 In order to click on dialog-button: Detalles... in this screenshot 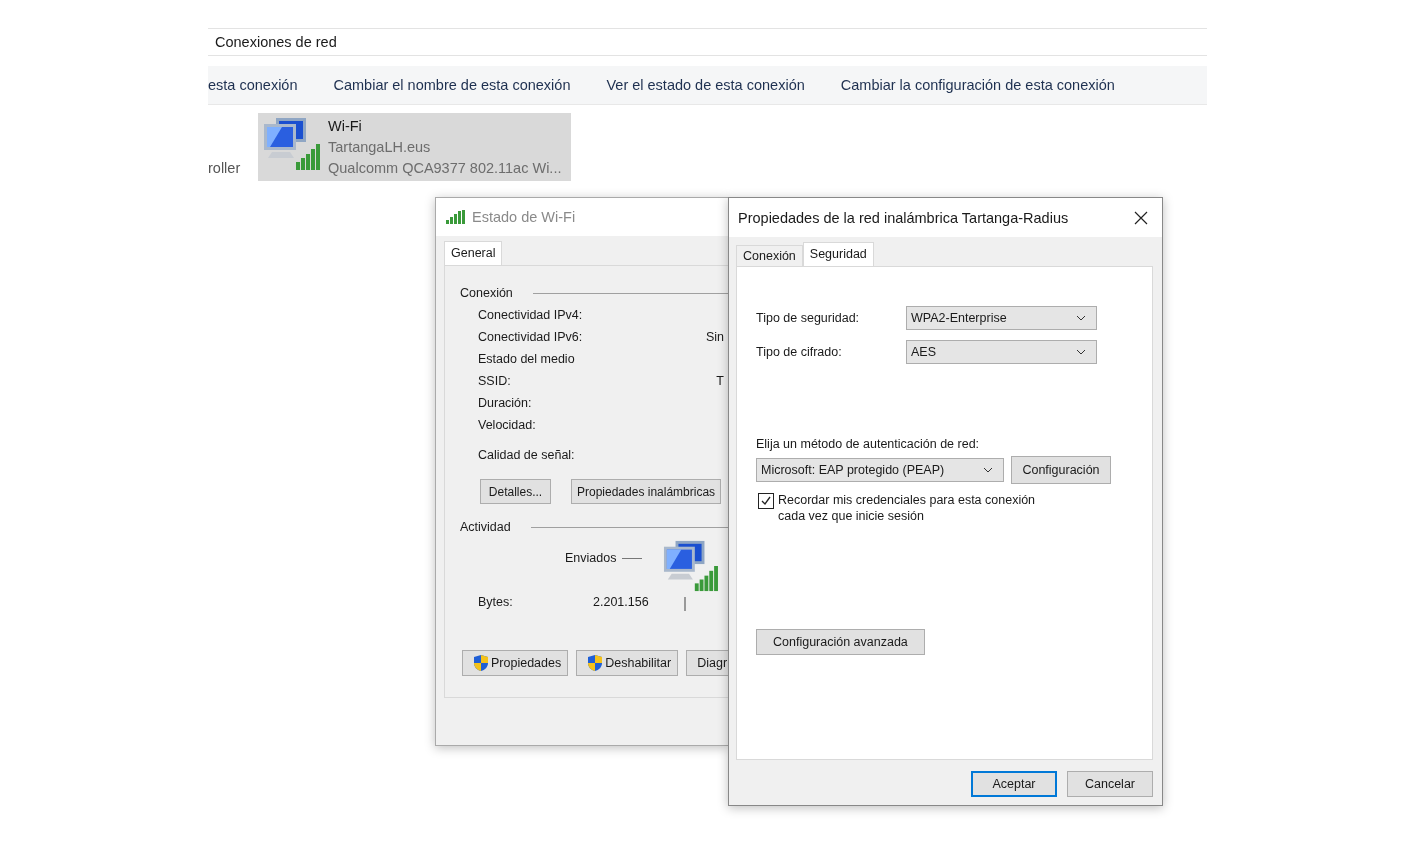, I will do `click(515, 491)`.